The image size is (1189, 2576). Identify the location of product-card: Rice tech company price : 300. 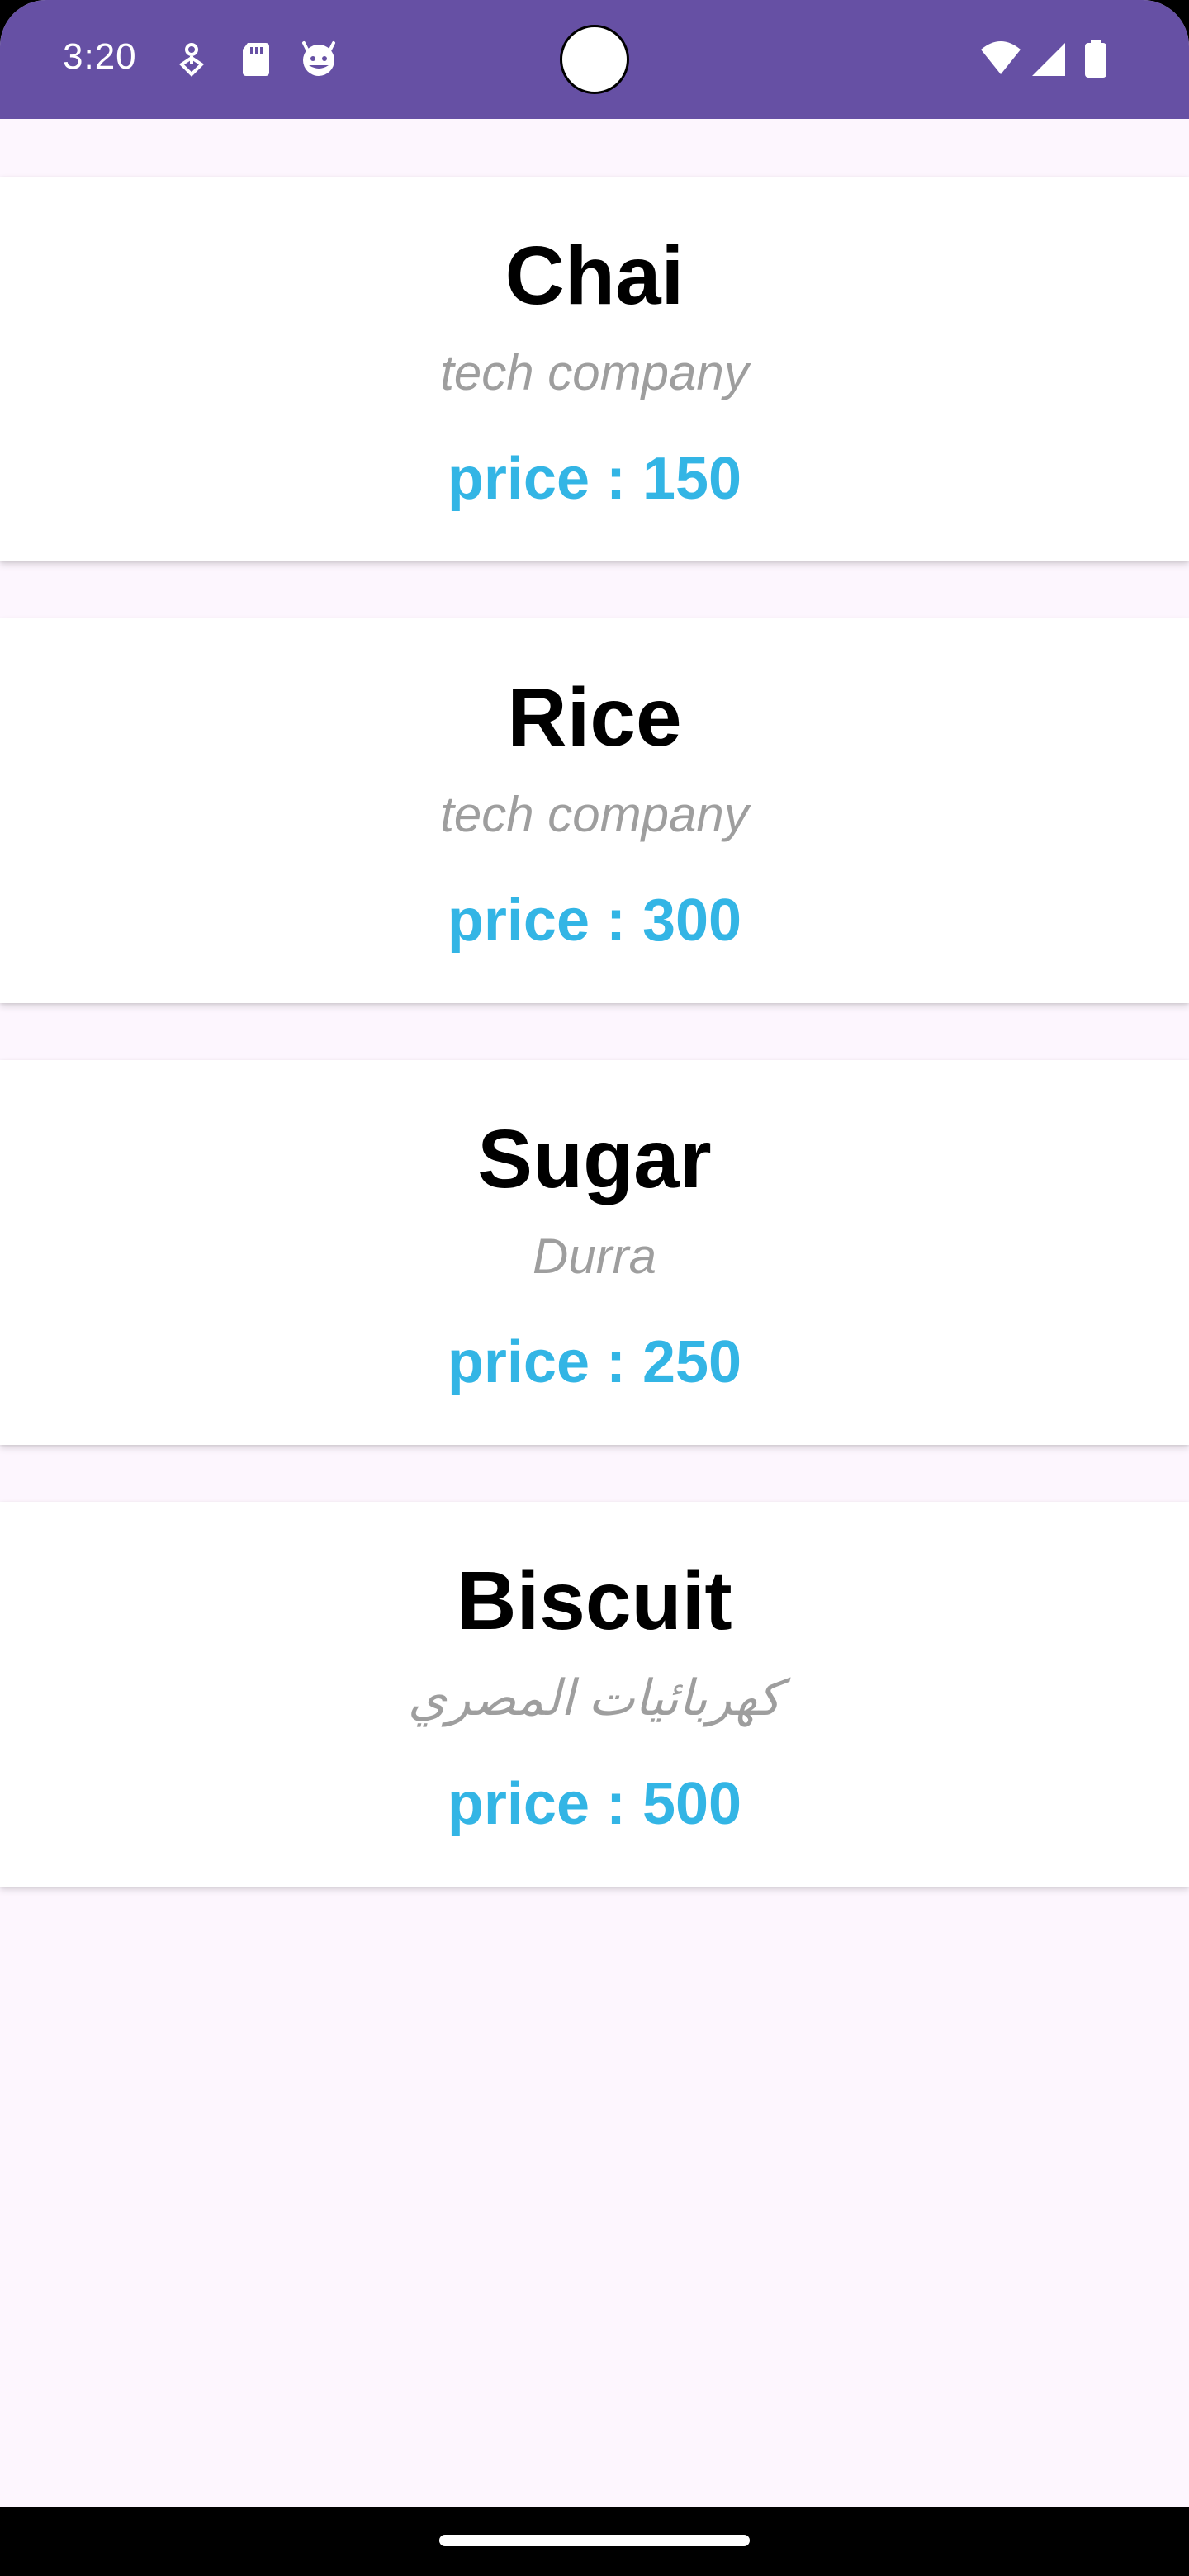
(594, 810).